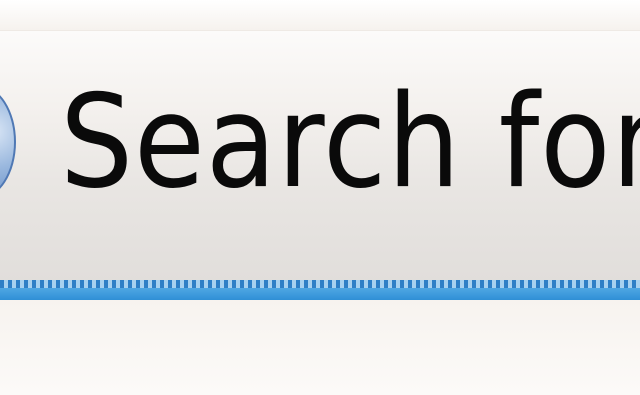 Image resolution: width=640 pixels, height=395 pixels. Describe the element at coordinates (320, 284) in the screenshot. I see `focus-dotted-line` at that location.